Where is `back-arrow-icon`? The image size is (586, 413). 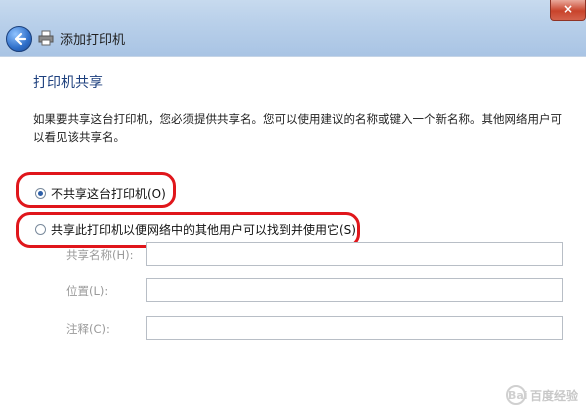
back-arrow-icon is located at coordinates (20, 39).